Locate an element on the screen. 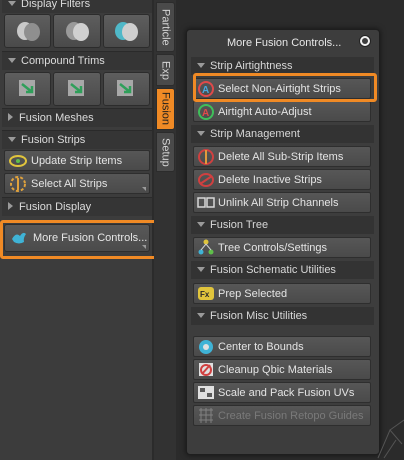  section-fusion-schematic-utilities: Fusion Schematic Utilities is located at coordinates (282, 270).